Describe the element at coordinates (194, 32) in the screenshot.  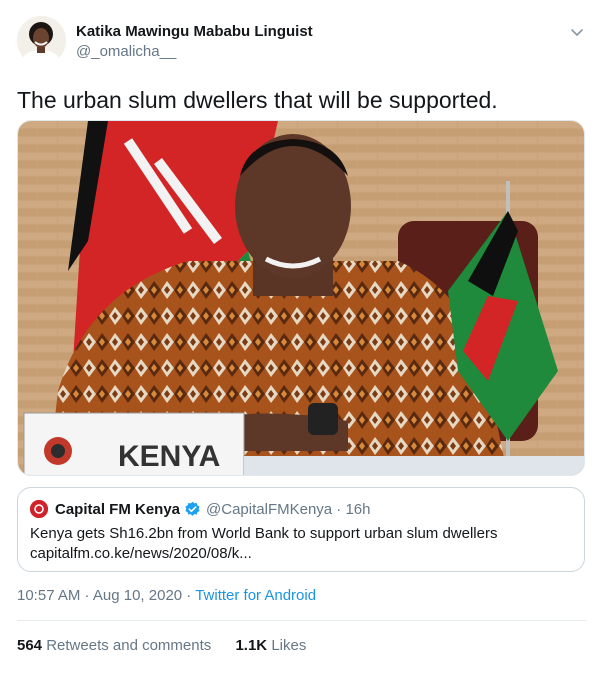
I see `author-display-name: Katika Mawingu Mababu Linguist` at that location.